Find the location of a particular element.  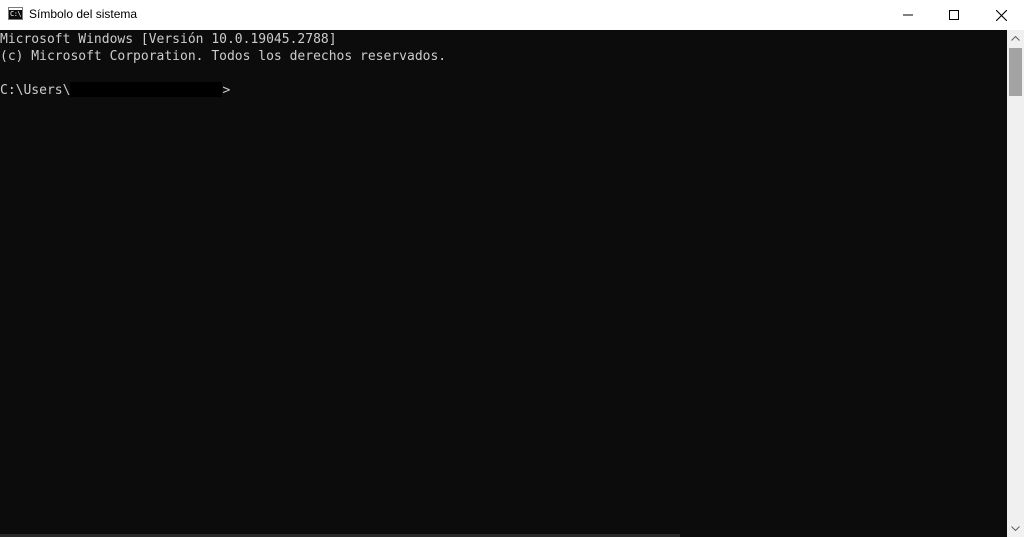

title-bar: C:\ Símbolo del sistema is located at coordinates (512, 15).